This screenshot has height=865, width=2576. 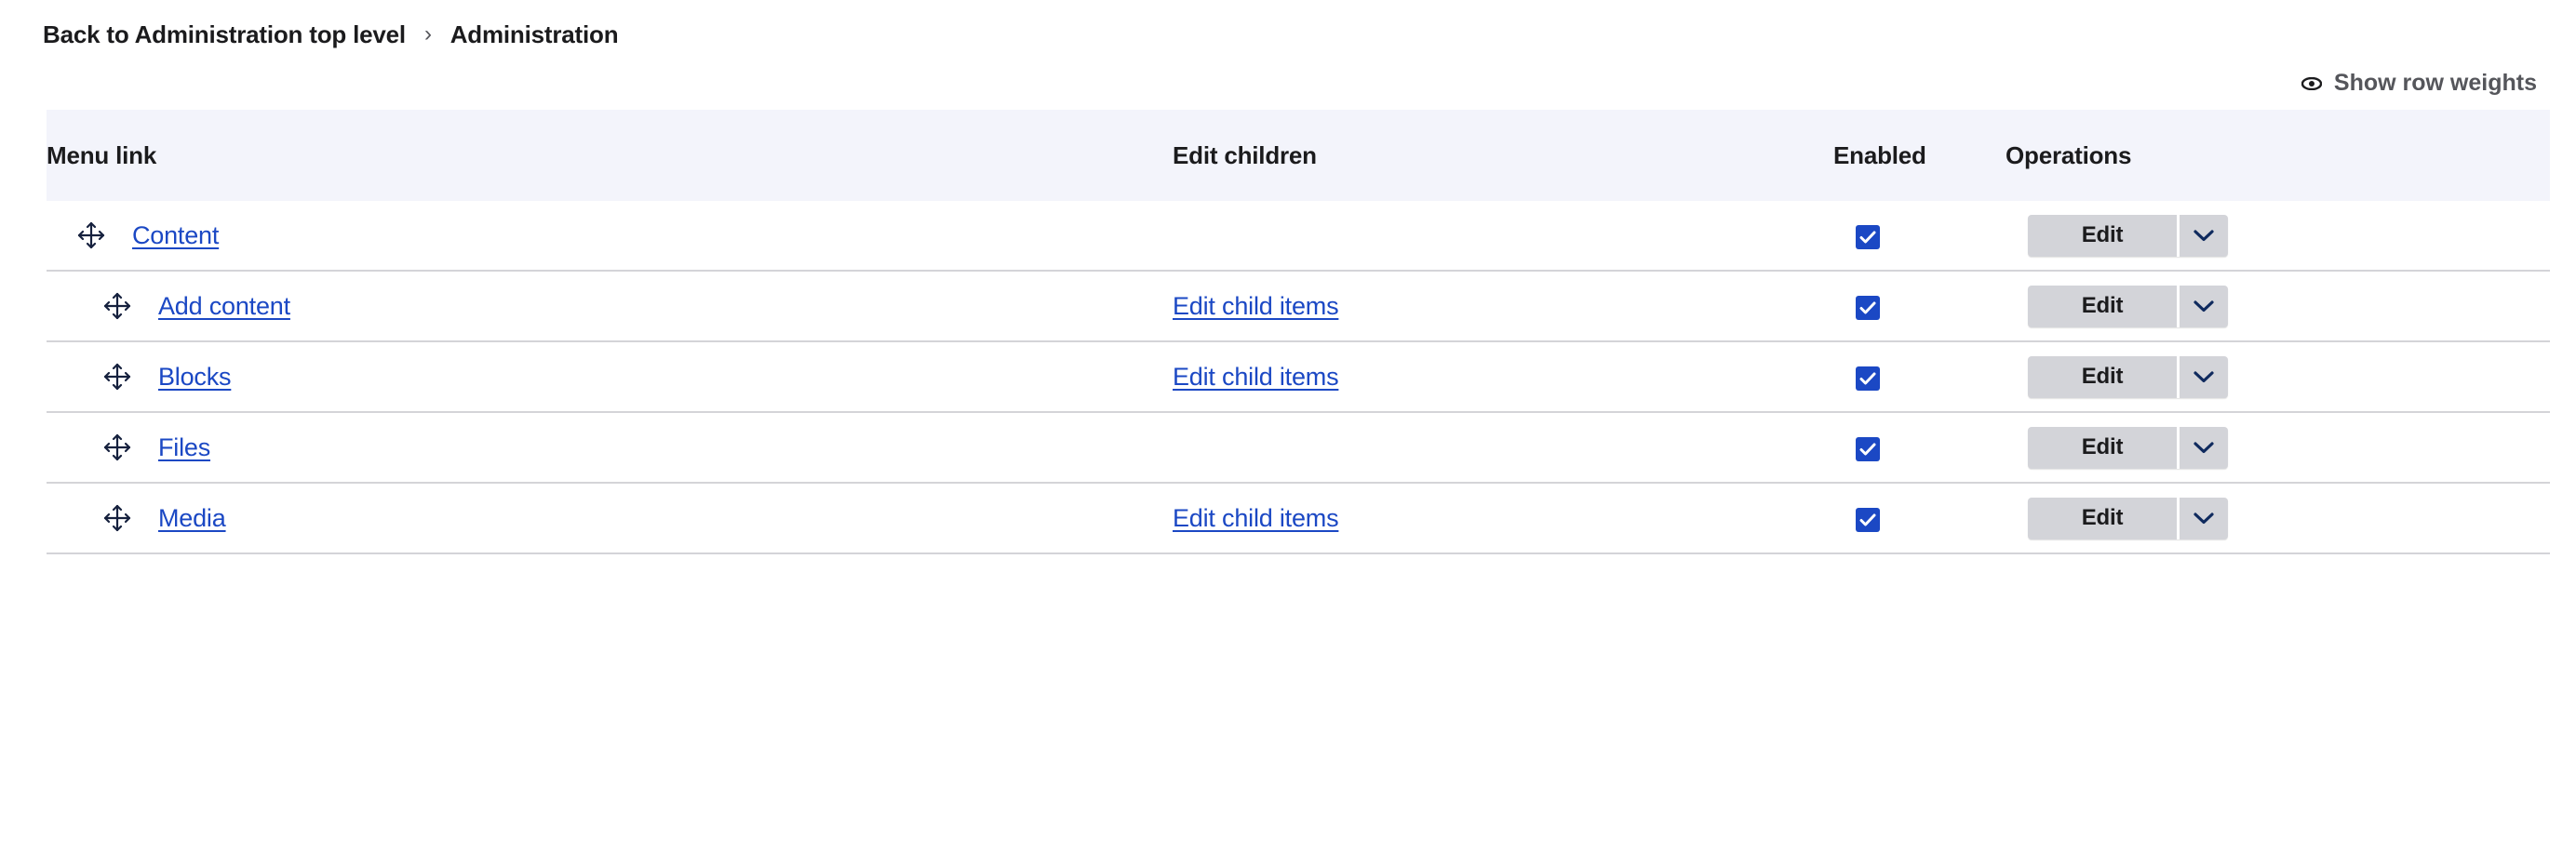 What do you see at coordinates (224, 34) in the screenshot?
I see `breadcrumb-item-back-to-administration-top-level: Back to Administration top level` at bounding box center [224, 34].